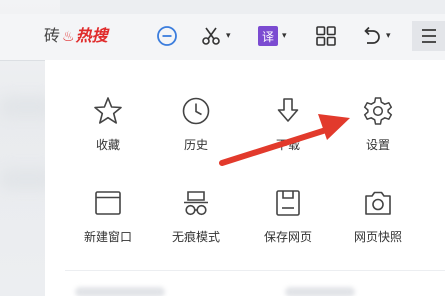 The height and width of the screenshot is (296, 445). I want to click on apps-button, so click(326, 36).